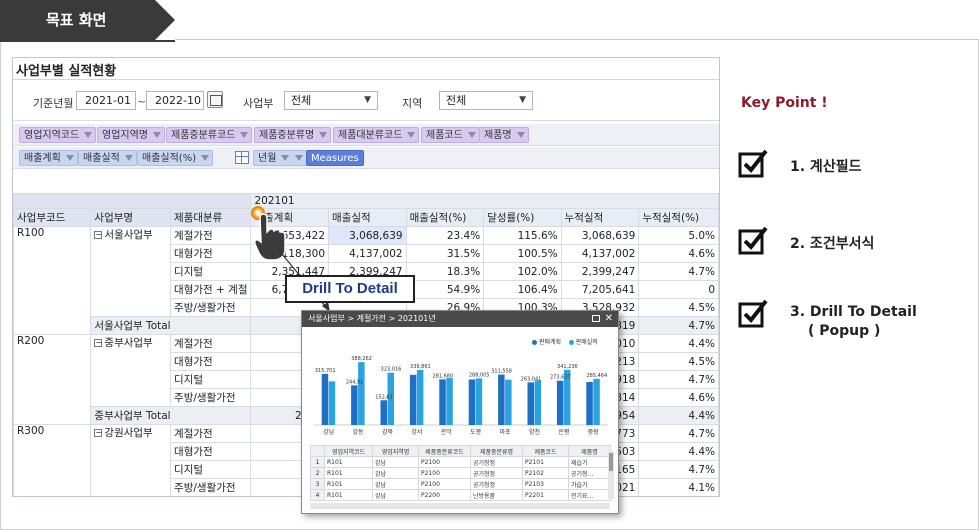 The width and height of the screenshot is (979, 530). Describe the element at coordinates (131, 370) in the screenshot. I see `division-name-cell: − 중부사업부` at that location.